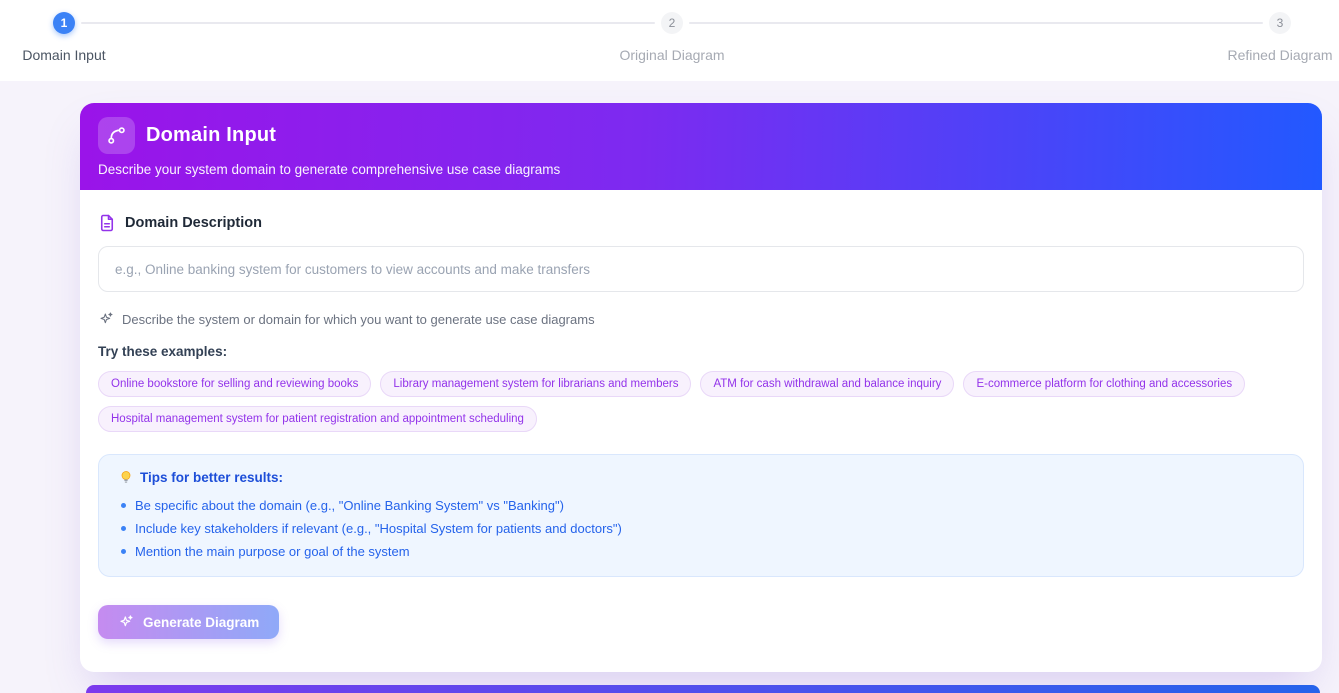  I want to click on step-1-label: Domain Input, so click(64, 55).